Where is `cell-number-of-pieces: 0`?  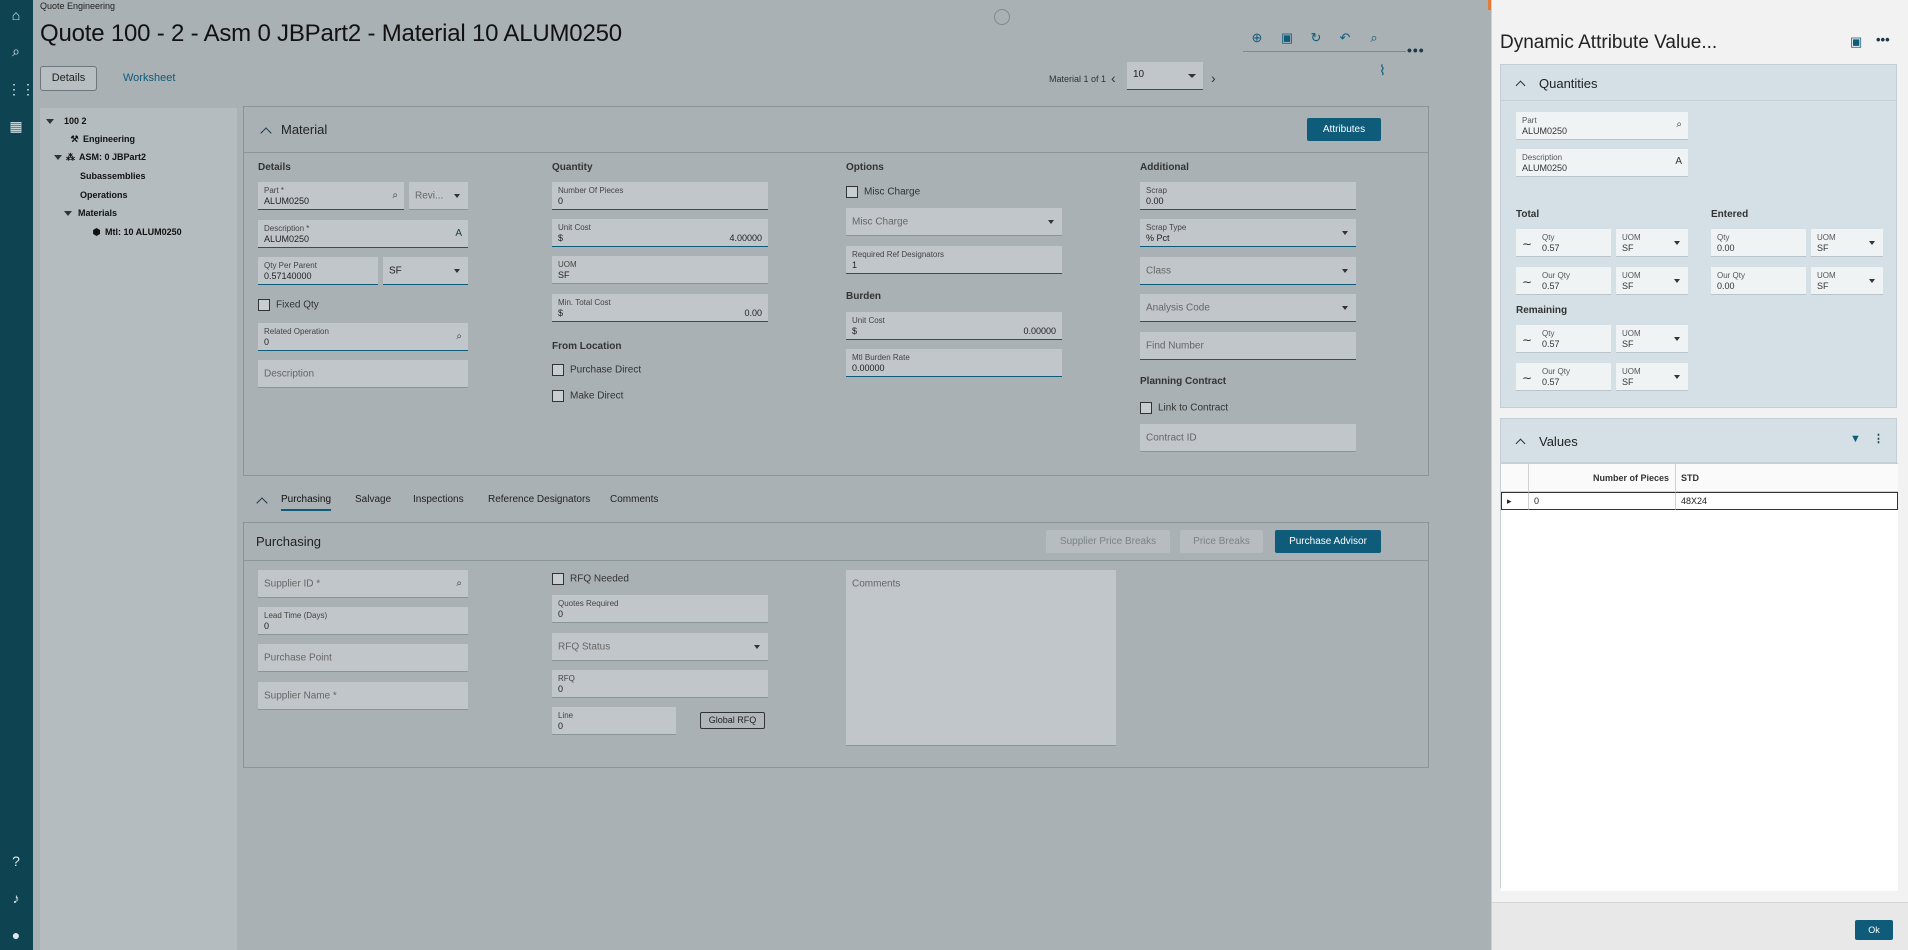
cell-number-of-pieces: 0 is located at coordinates (1602, 501).